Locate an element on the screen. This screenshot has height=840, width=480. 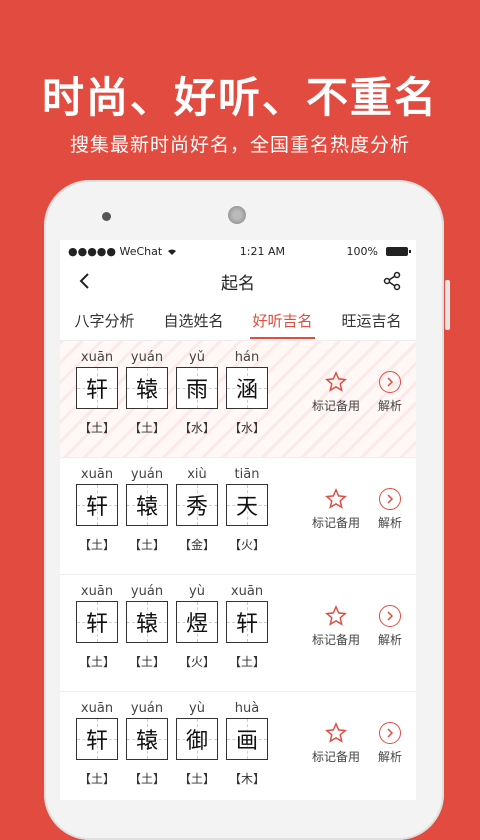
name-characters: xuān 轩【土】 yuán 辕【土】 xiù 秀【金】 tiān 天【火】 is located at coordinates (172, 509).